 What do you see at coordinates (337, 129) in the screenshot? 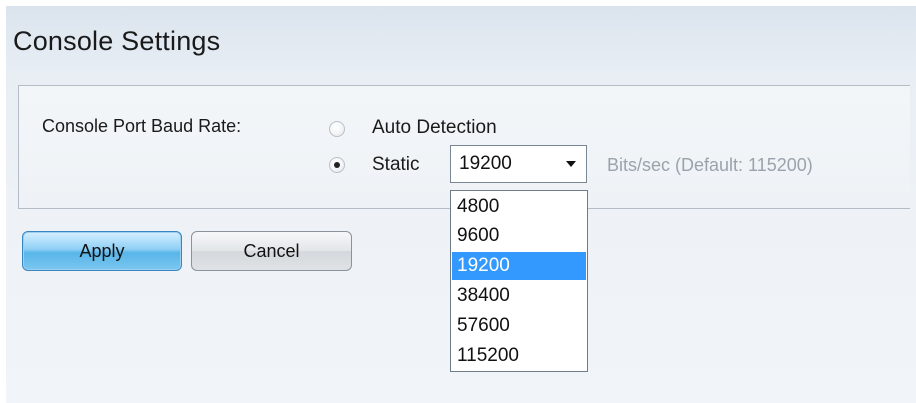
I see `auto-detection-radio` at bounding box center [337, 129].